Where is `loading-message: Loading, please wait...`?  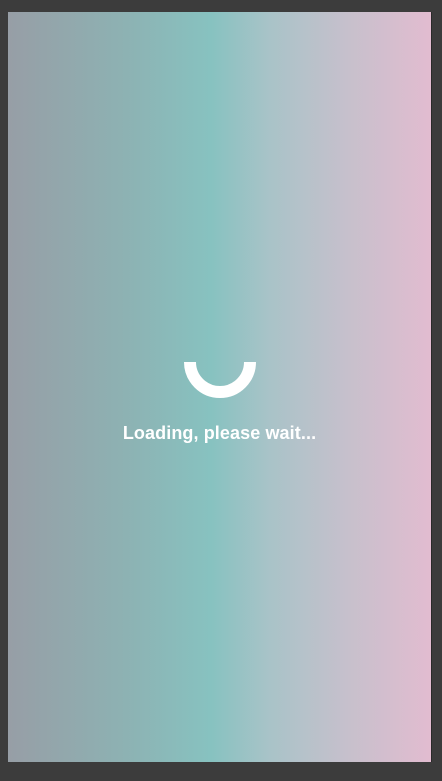 loading-message: Loading, please wait... is located at coordinates (219, 433).